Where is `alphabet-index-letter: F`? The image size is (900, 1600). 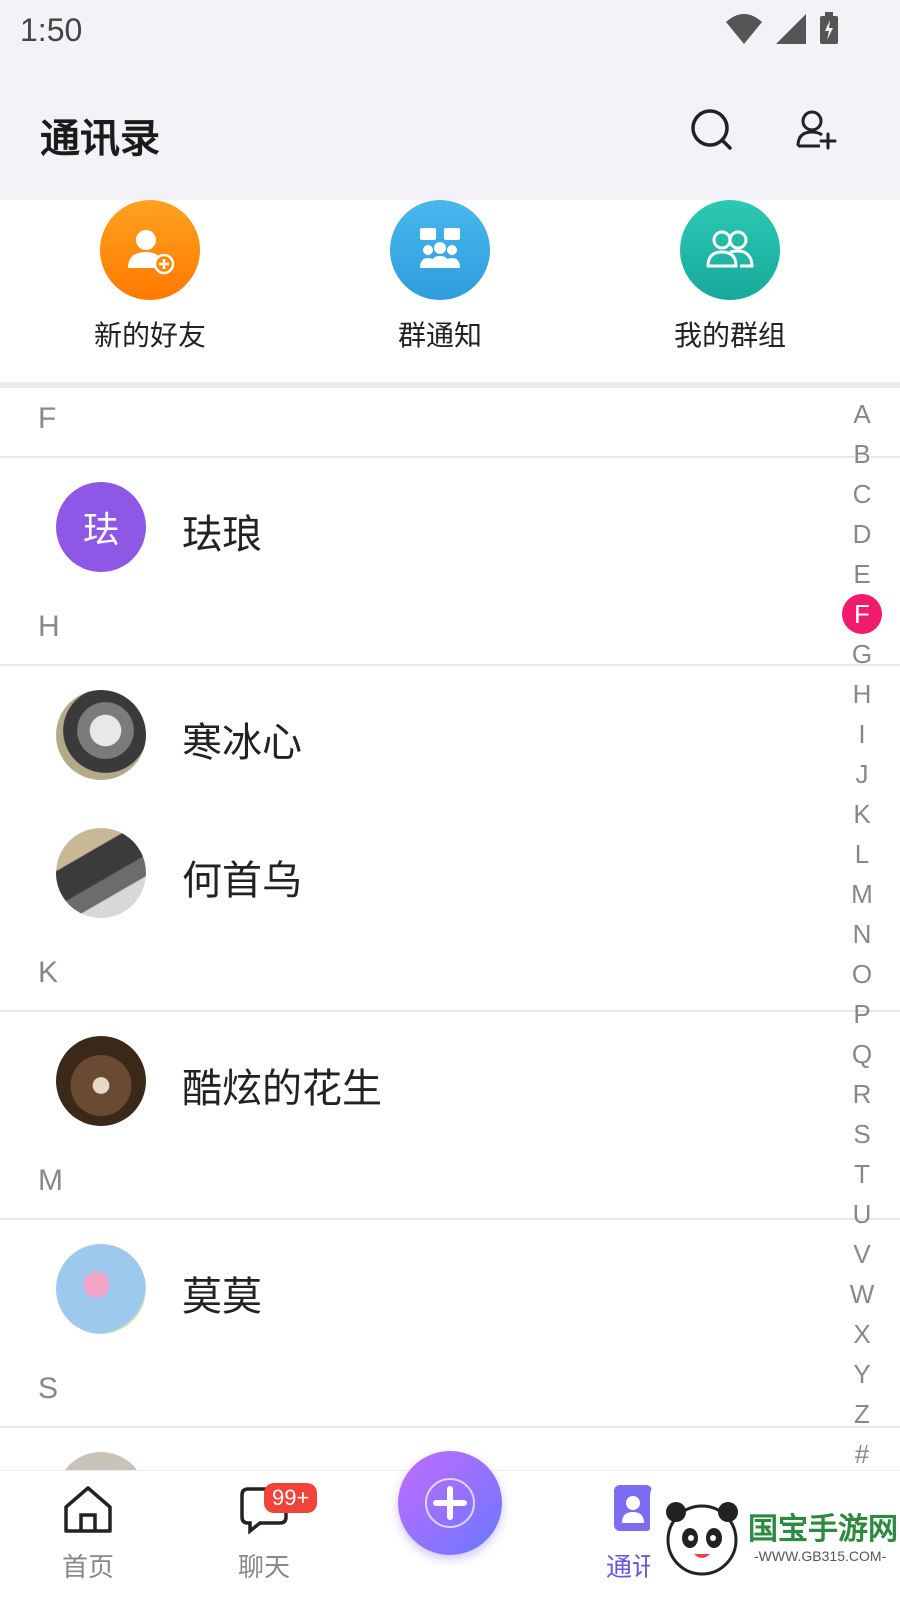 alphabet-index-letter: F is located at coordinates (862, 614).